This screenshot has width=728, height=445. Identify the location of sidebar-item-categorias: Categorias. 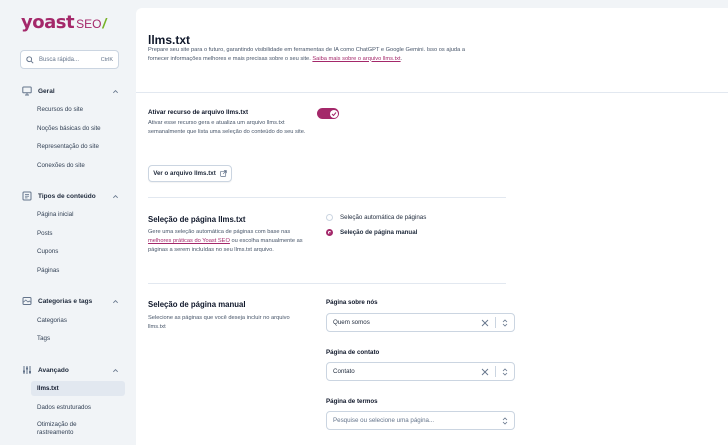
(78, 320).